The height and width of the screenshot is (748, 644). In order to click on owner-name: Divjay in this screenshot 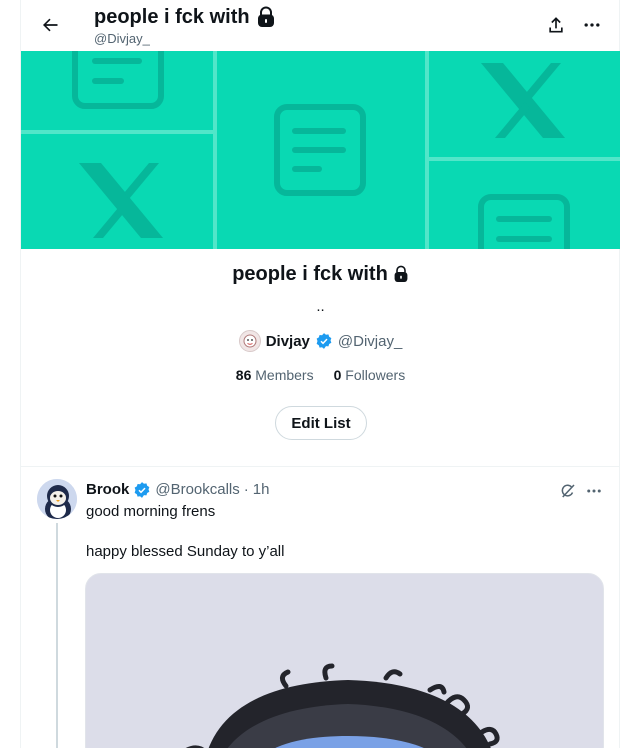, I will do `click(288, 341)`.